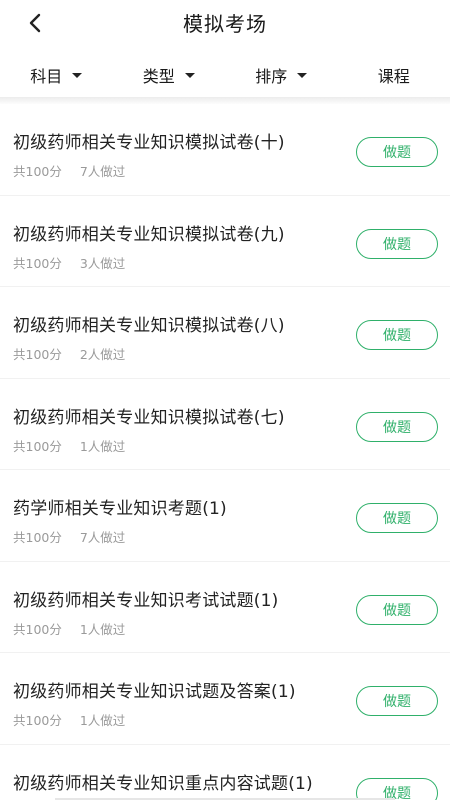 This screenshot has width=450, height=800. I want to click on exam-title: 初级药师相关专业知识模拟试卷(九), so click(149, 234).